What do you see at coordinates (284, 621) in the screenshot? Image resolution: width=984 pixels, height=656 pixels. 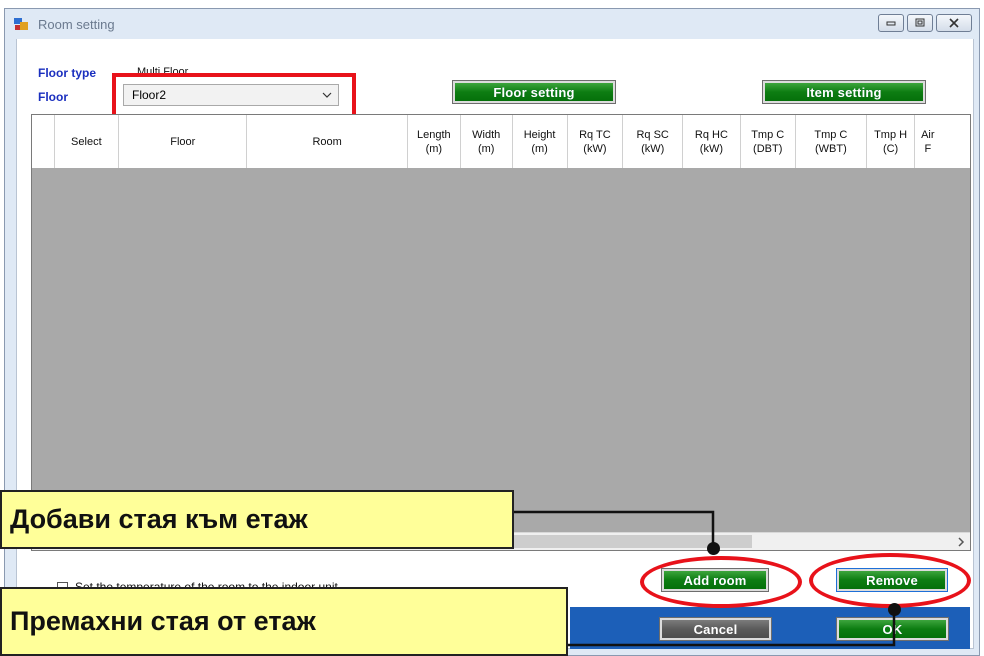 I see `remove-room-callout: Премахни стая от етаж` at bounding box center [284, 621].